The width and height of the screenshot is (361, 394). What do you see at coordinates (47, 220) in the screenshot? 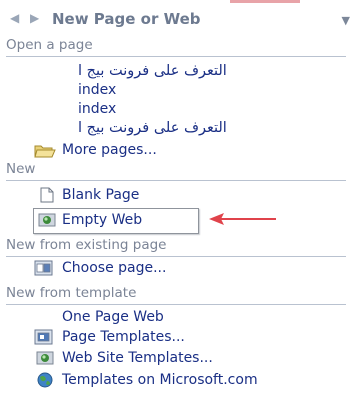
I see `web-icon` at bounding box center [47, 220].